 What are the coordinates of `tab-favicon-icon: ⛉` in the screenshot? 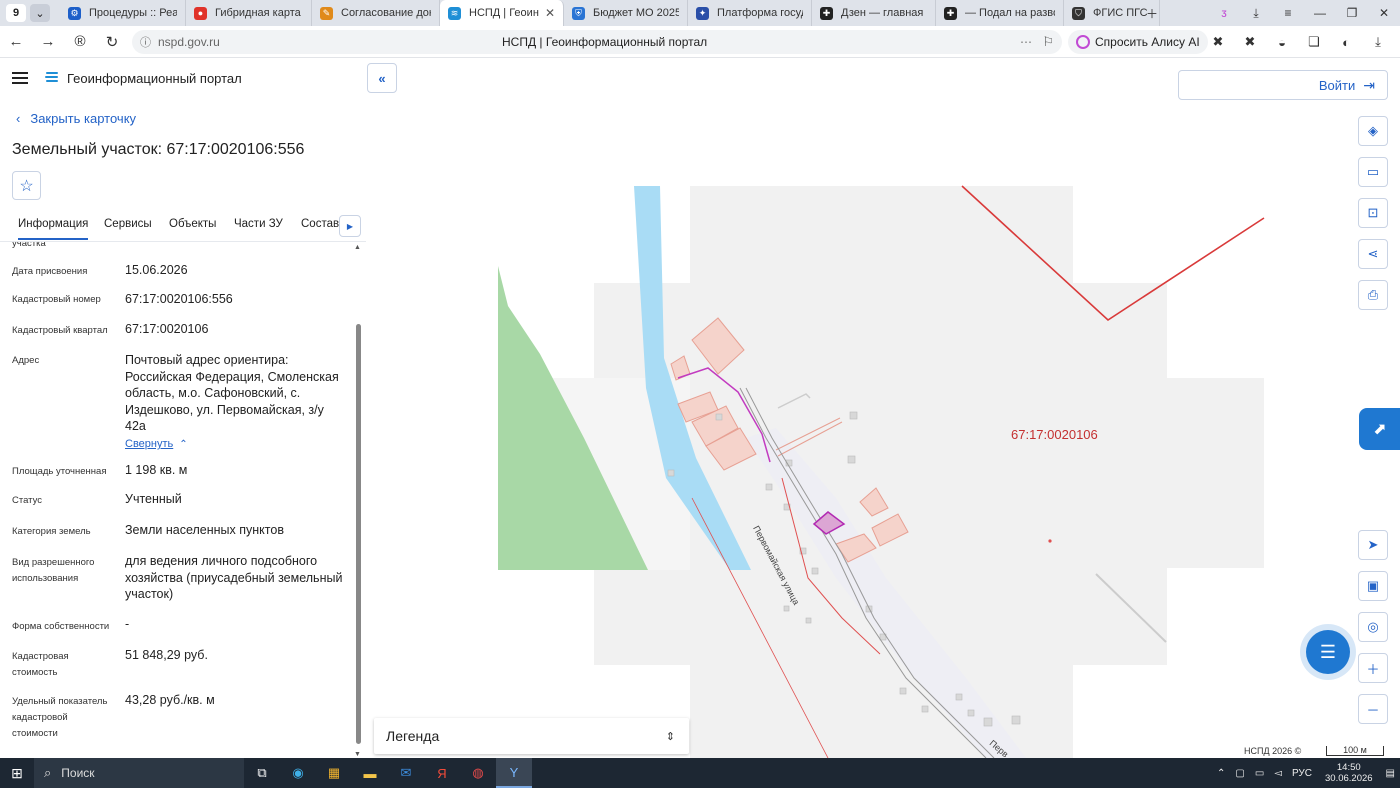 It's located at (1078, 13).